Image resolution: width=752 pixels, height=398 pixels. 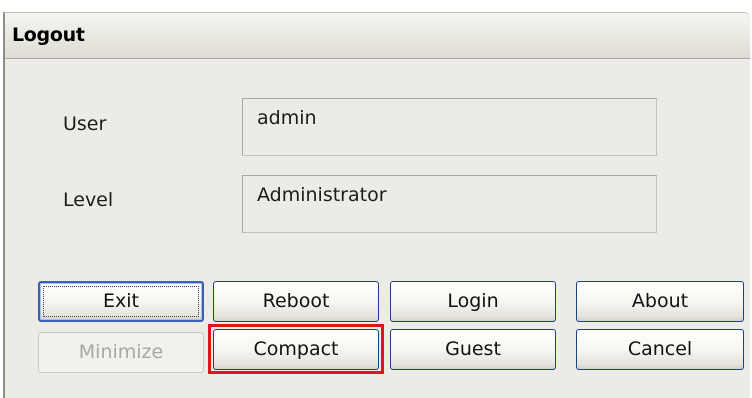 I want to click on about-button-label: About, so click(x=660, y=301).